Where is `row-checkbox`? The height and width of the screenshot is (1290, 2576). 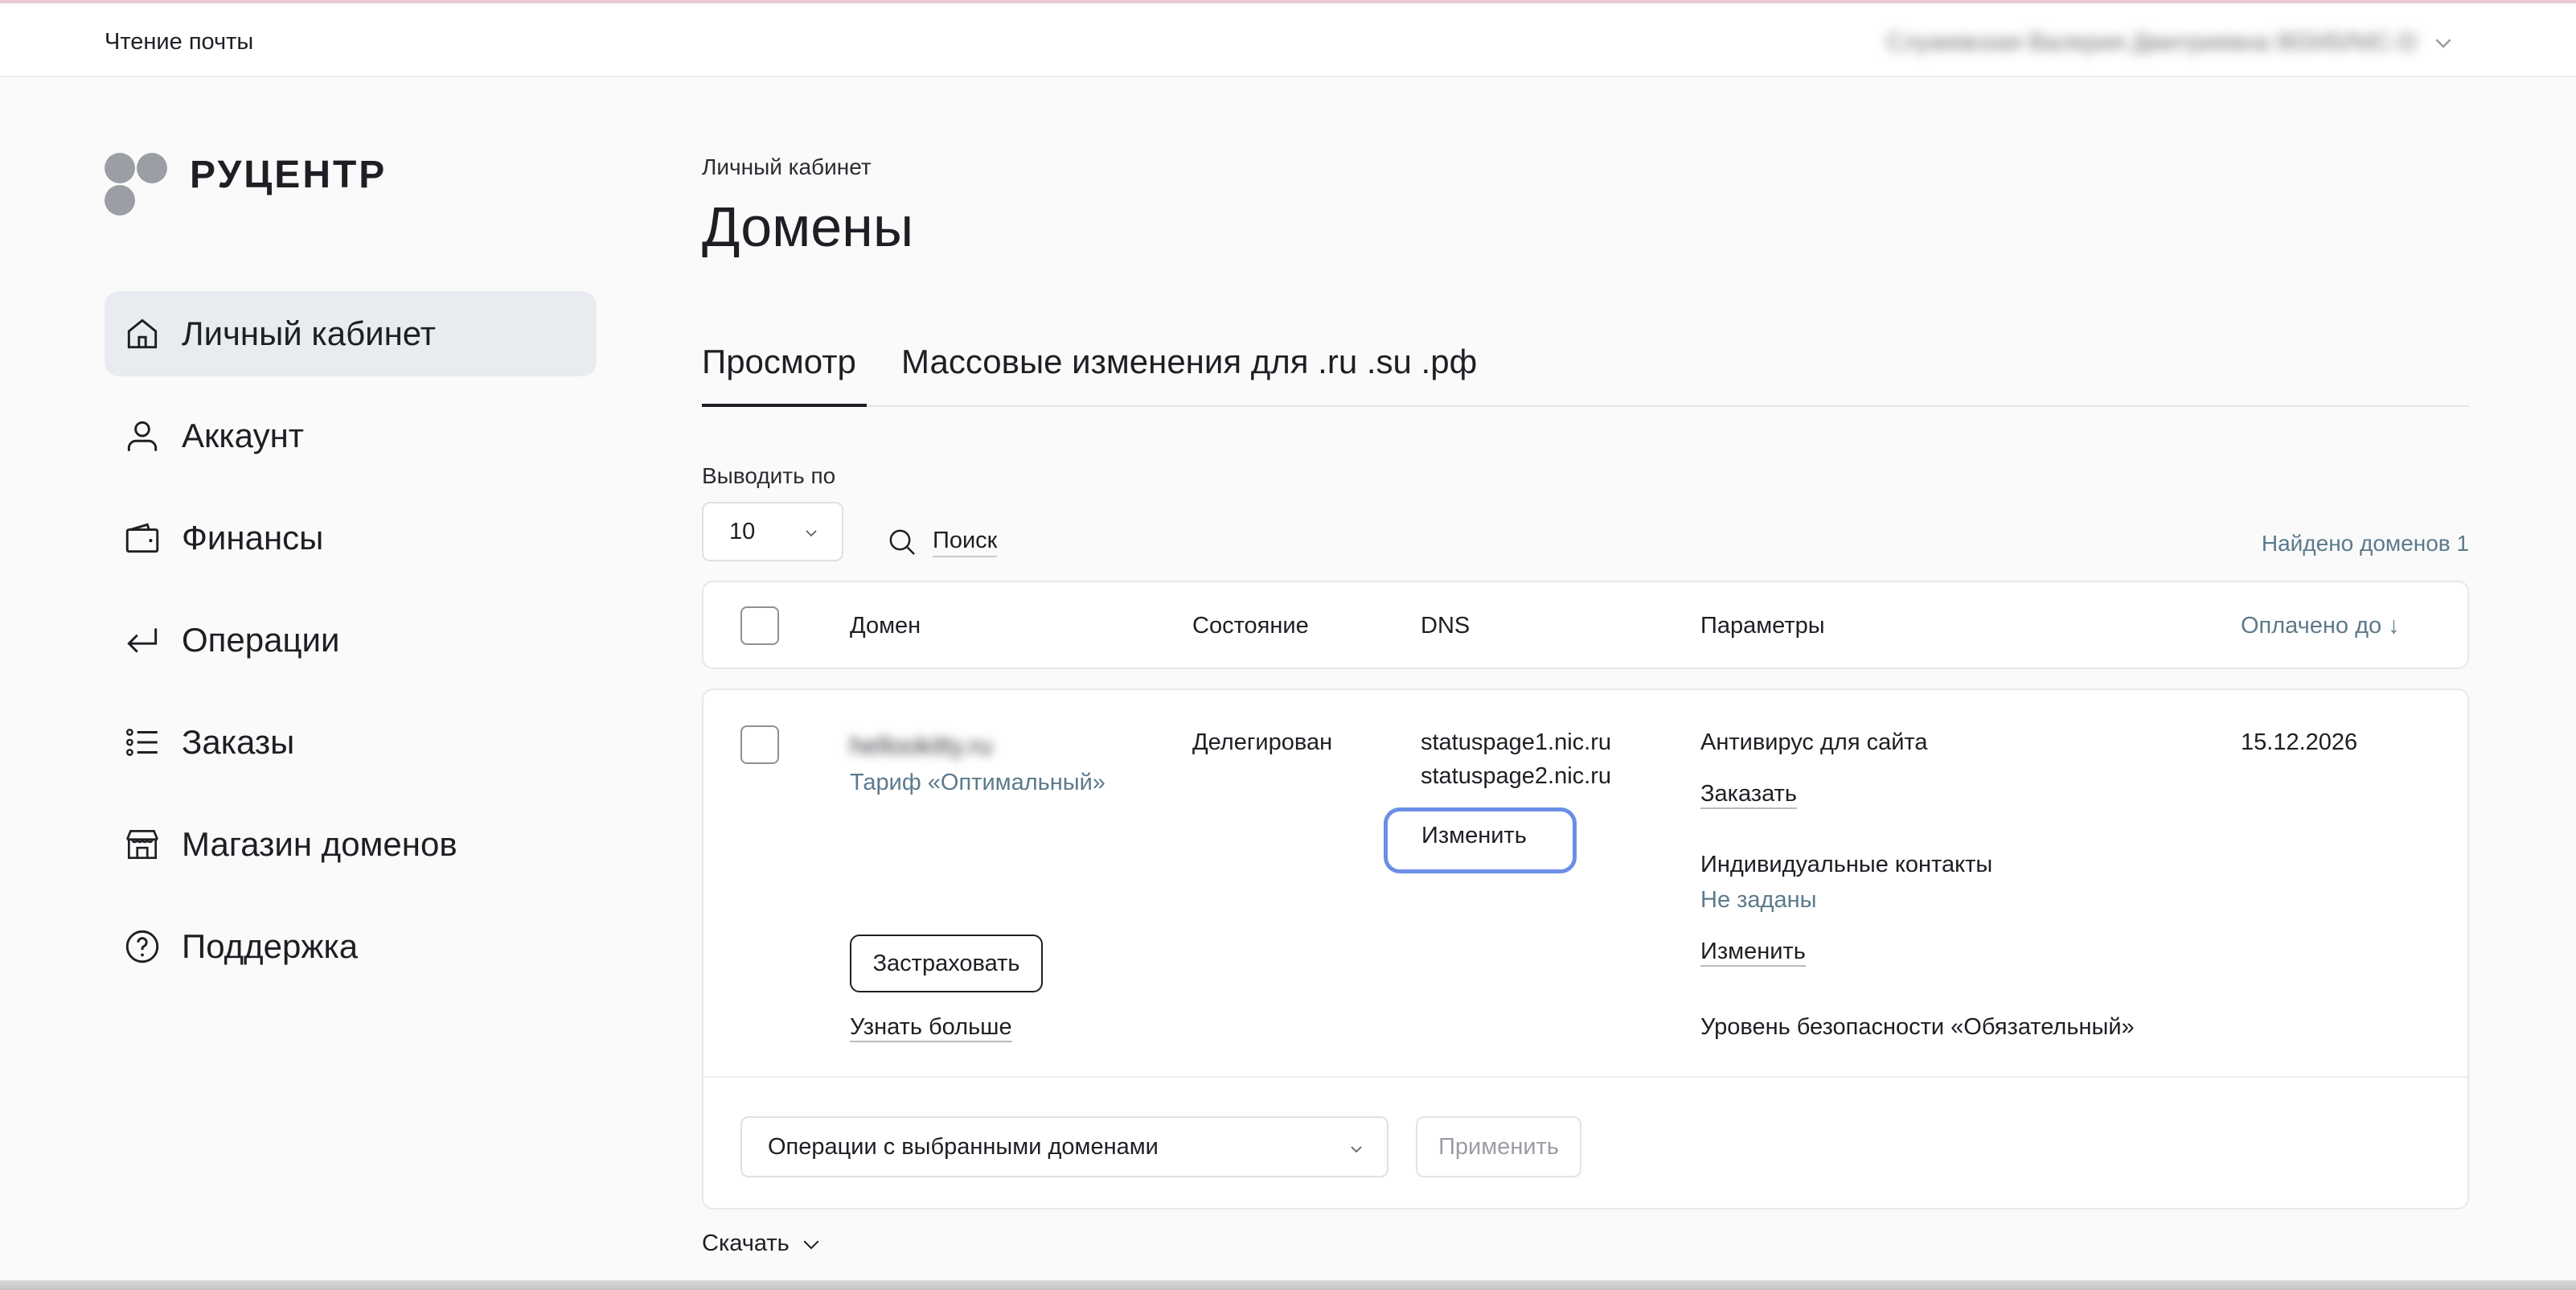
row-checkbox is located at coordinates (759, 744).